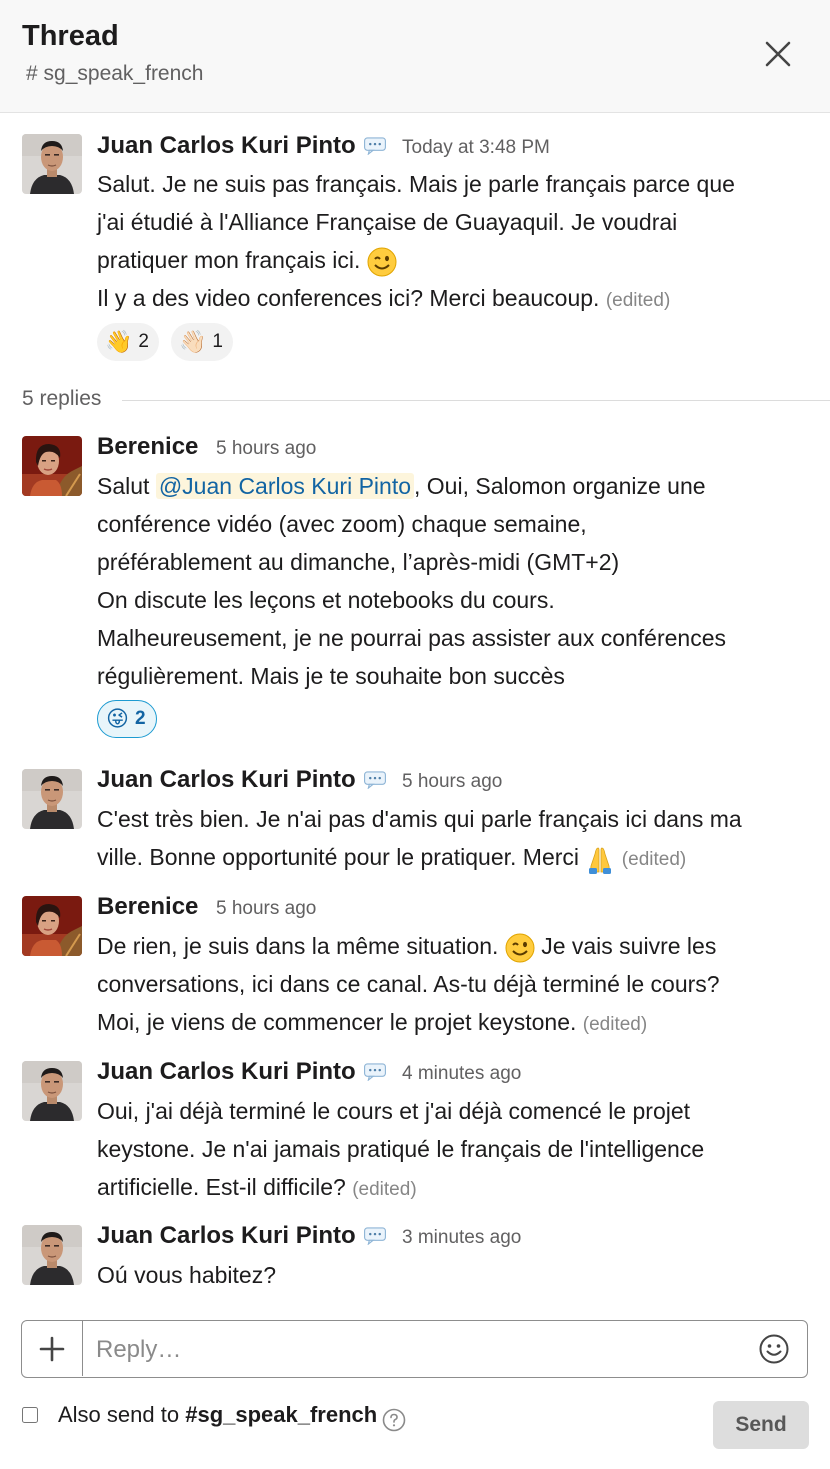  Describe the element at coordinates (217, 1415) in the screenshot. I see `also-send-label: Also send to #sg_speak_french` at that location.